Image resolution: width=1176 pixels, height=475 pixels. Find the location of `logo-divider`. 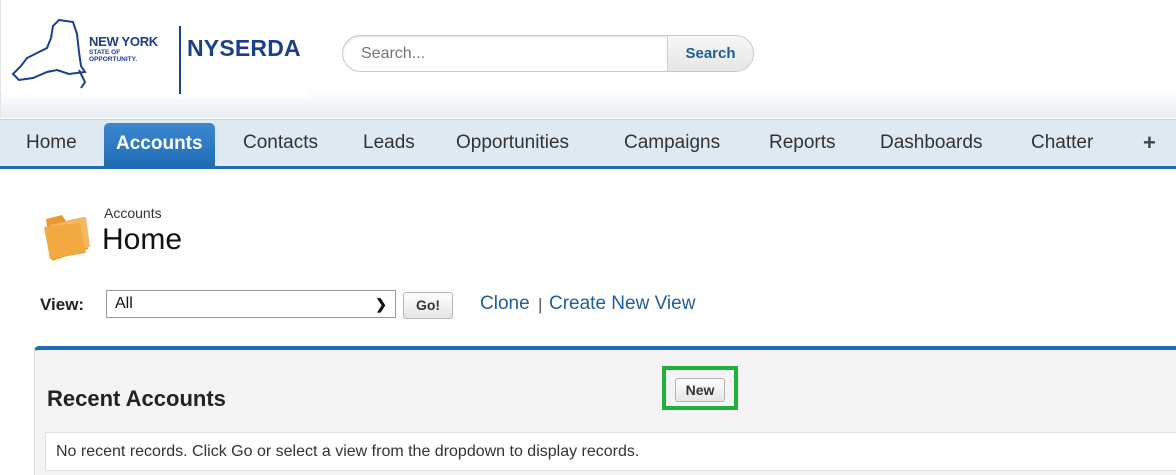

logo-divider is located at coordinates (180, 60).